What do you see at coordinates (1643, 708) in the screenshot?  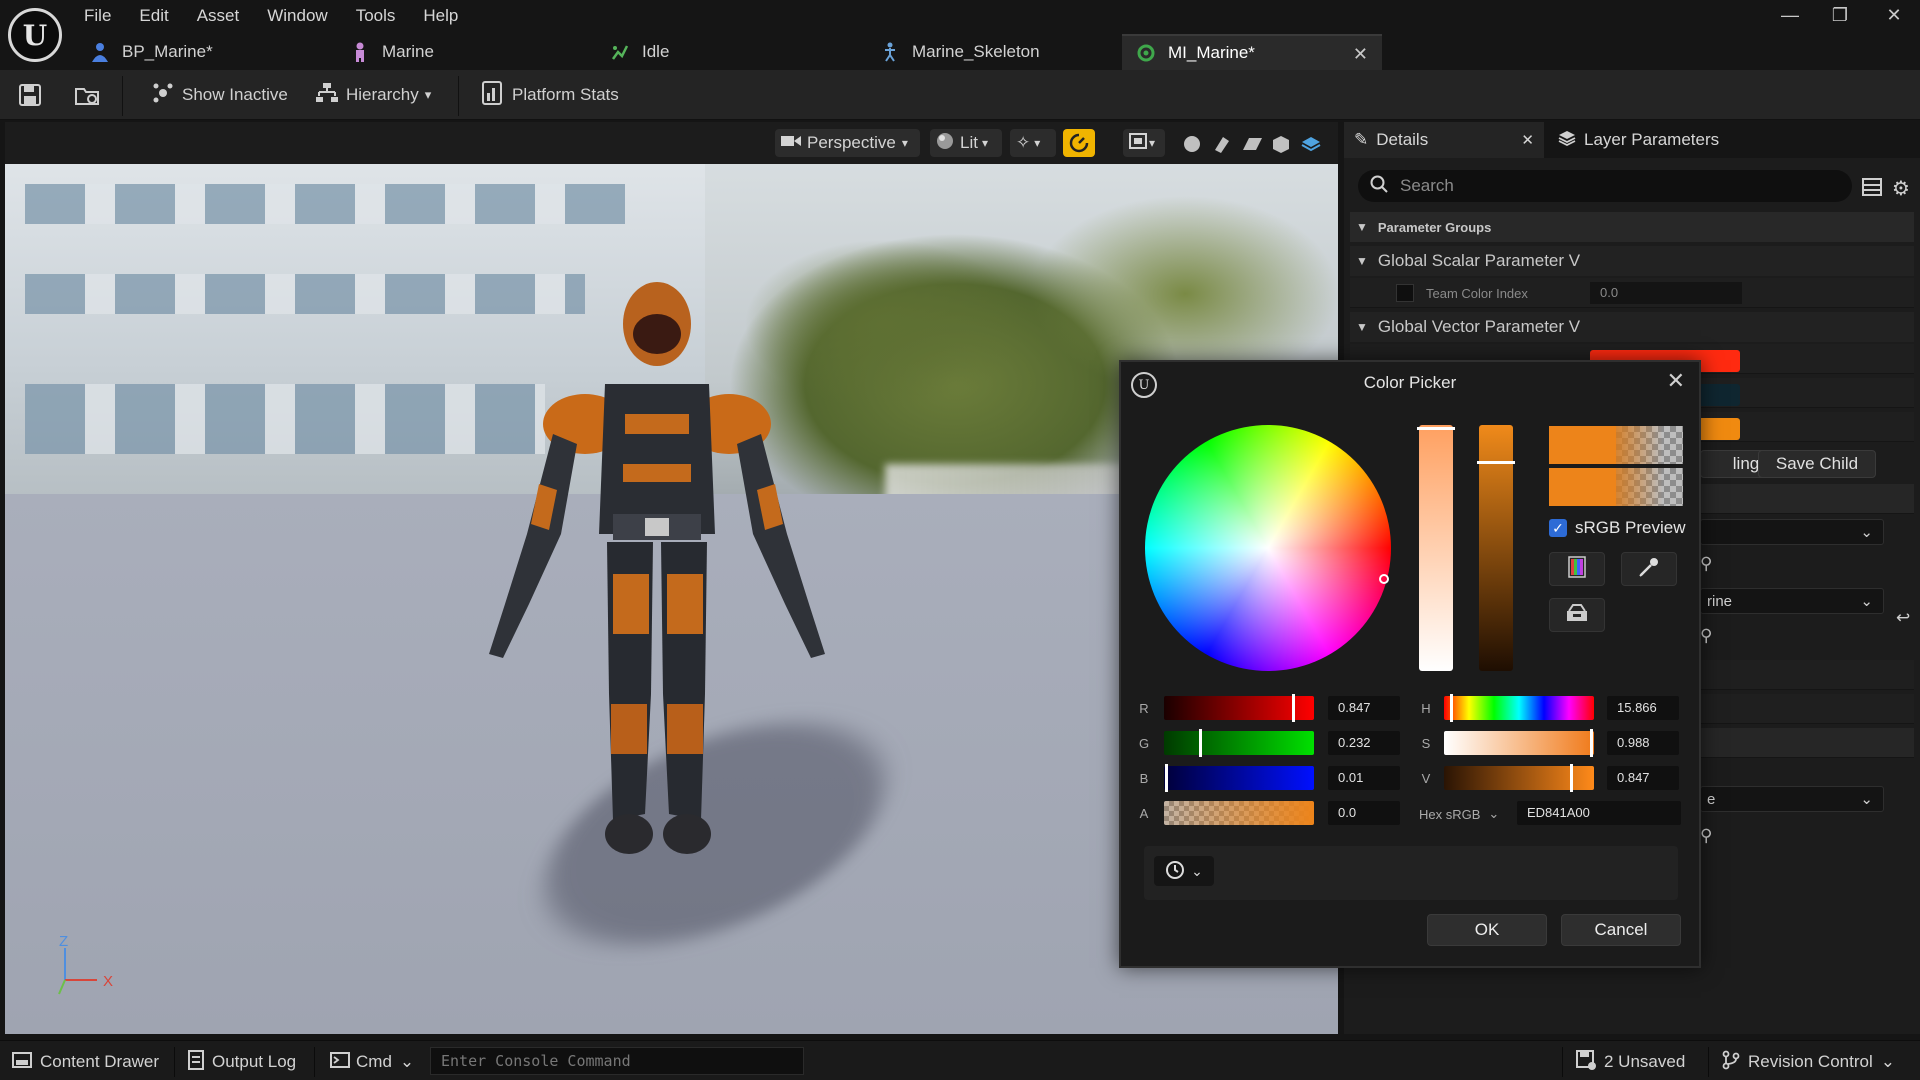 I see `h-value-field: 15.866` at bounding box center [1643, 708].